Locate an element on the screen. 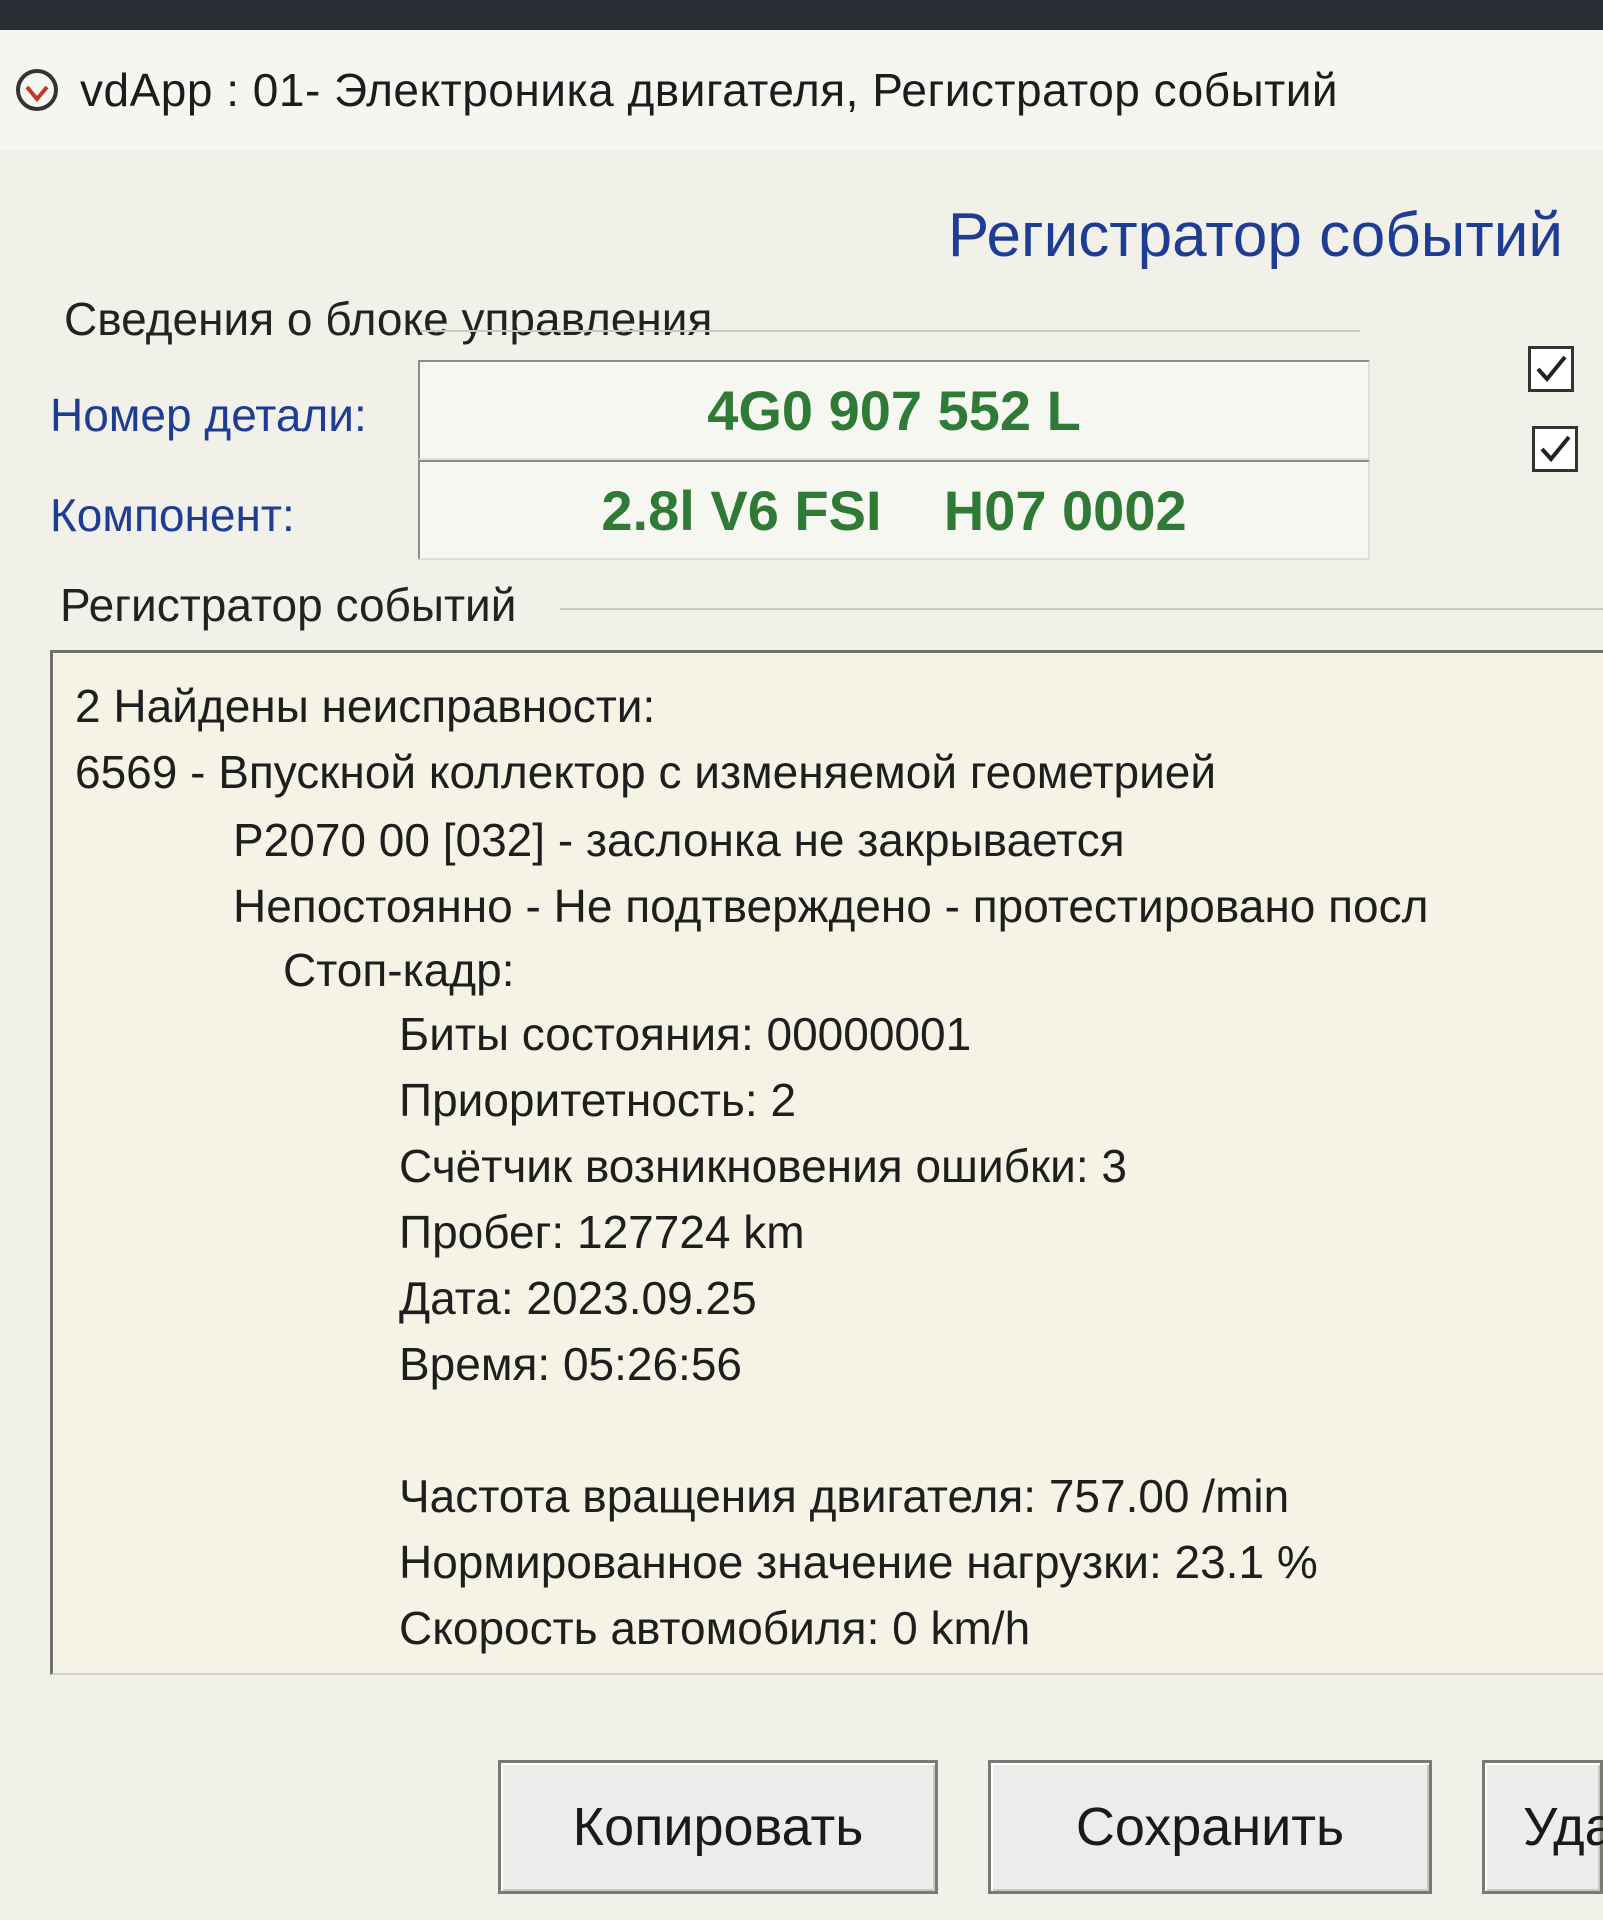  page-title: Регистратор событий is located at coordinates (1255, 235).